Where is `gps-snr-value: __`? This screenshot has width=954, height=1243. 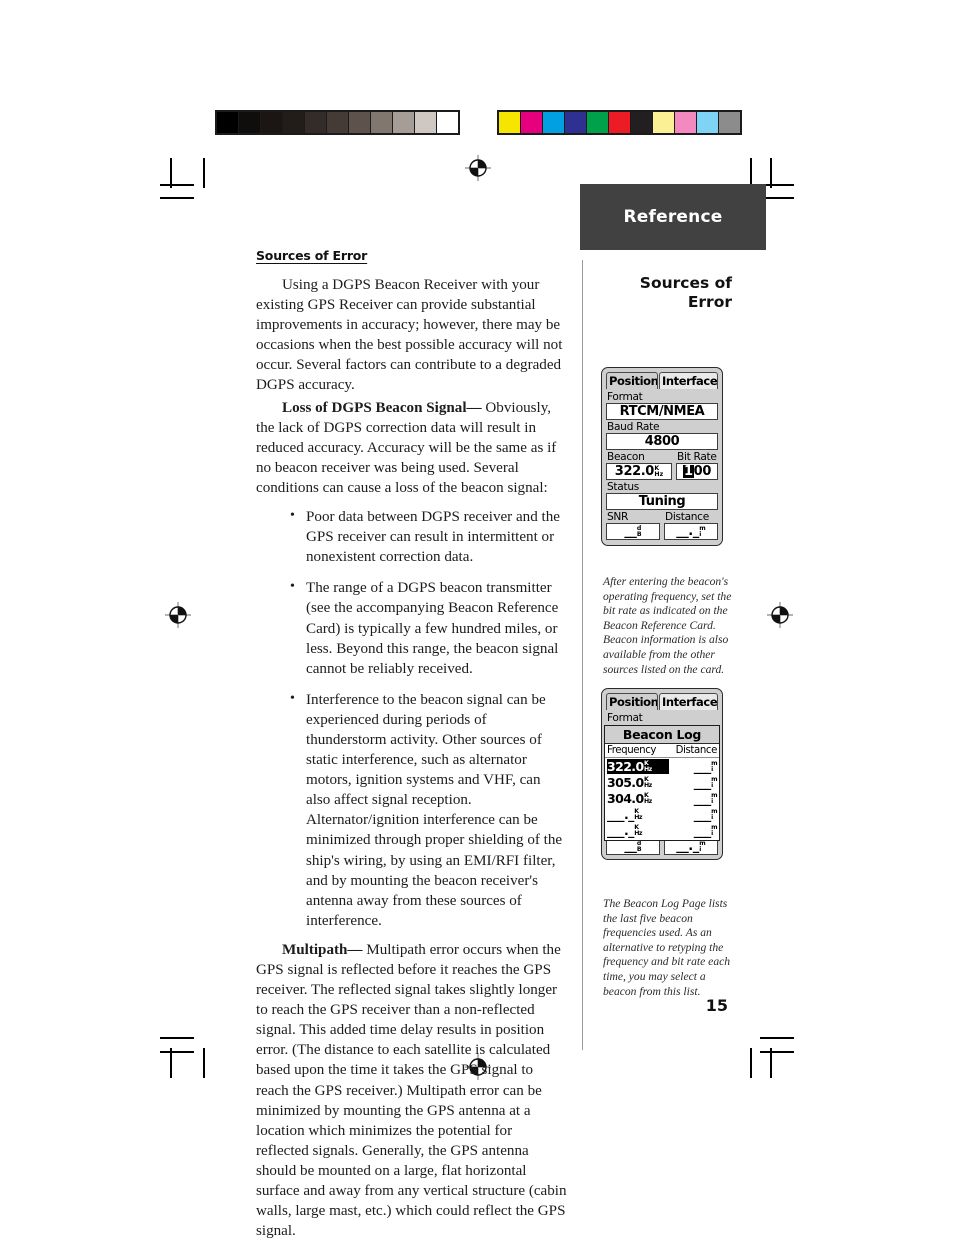 gps-snr-value: __ is located at coordinates (630, 846).